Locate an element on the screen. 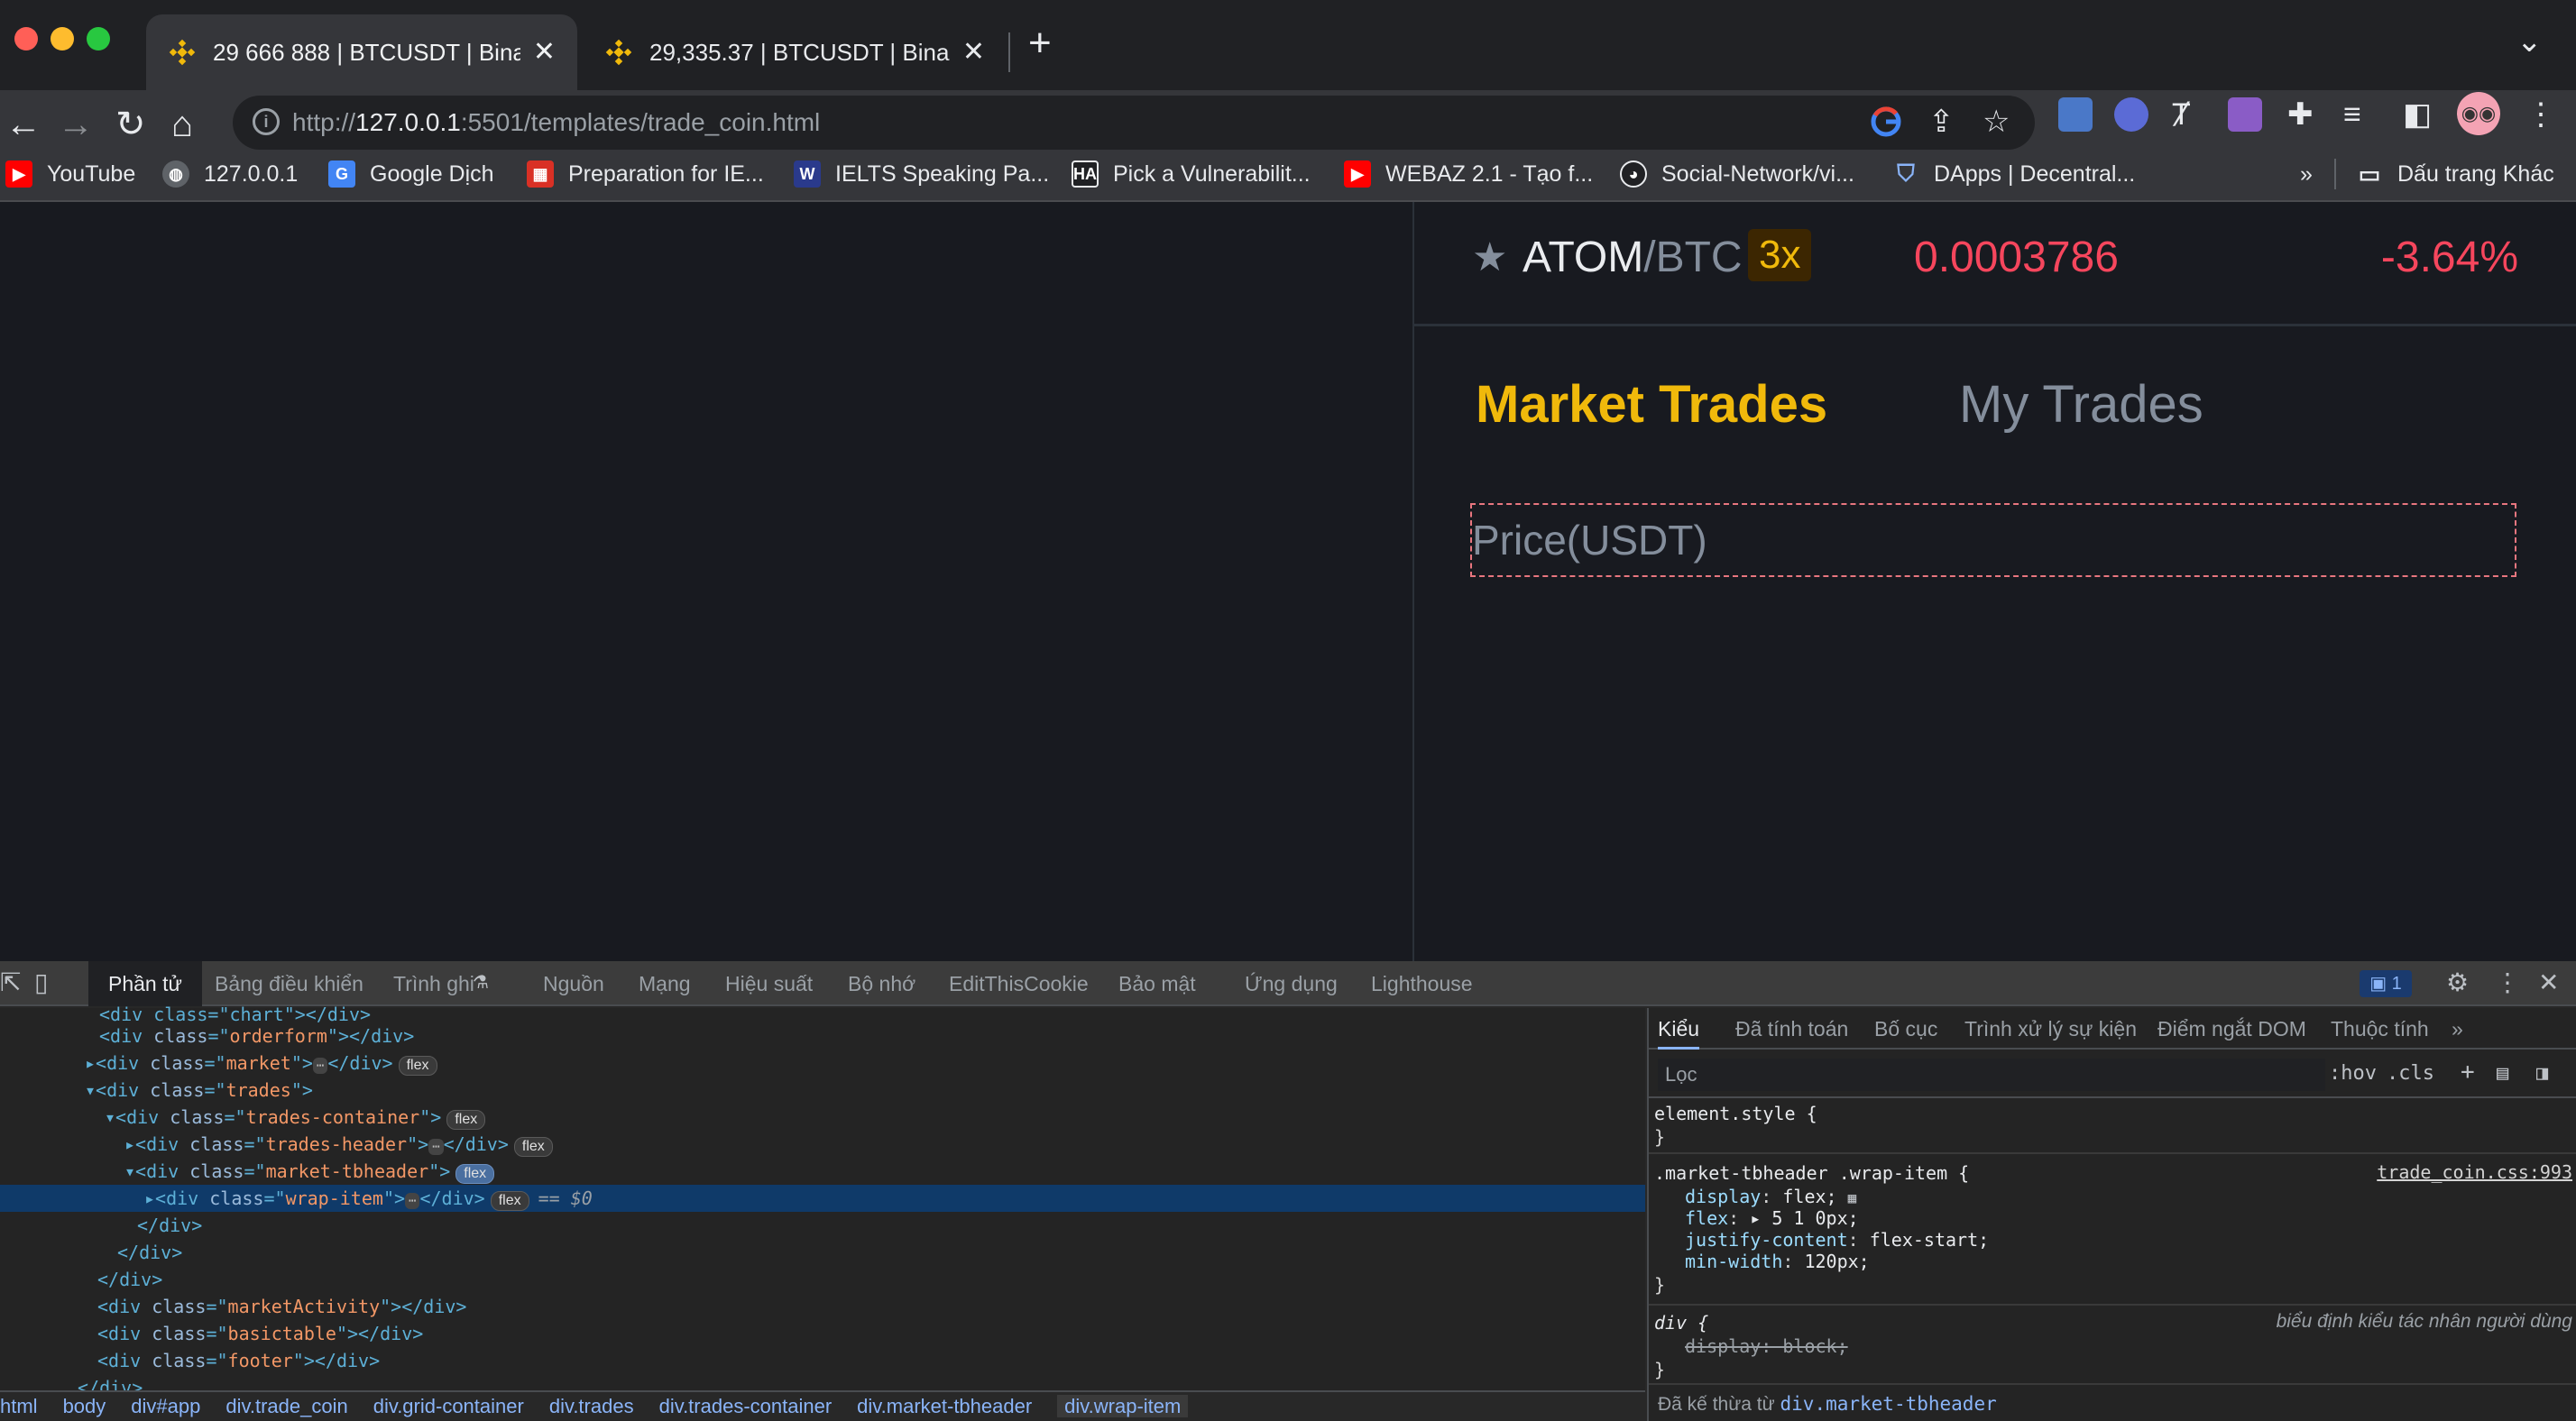 The image size is (2576, 1421). inspect-element-icon: ⇱ is located at coordinates (11, 982).